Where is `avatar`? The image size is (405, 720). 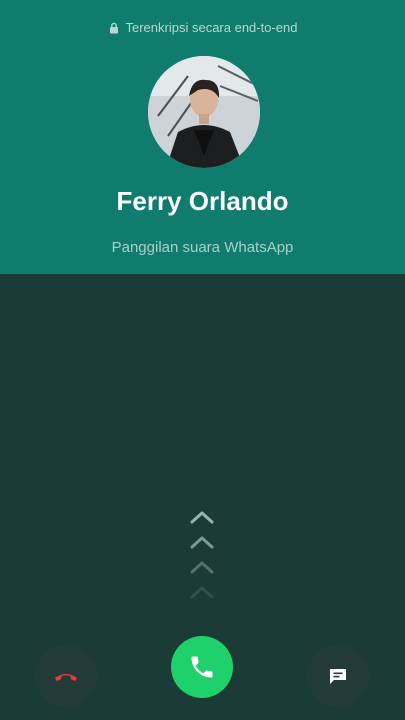 avatar is located at coordinates (204, 112).